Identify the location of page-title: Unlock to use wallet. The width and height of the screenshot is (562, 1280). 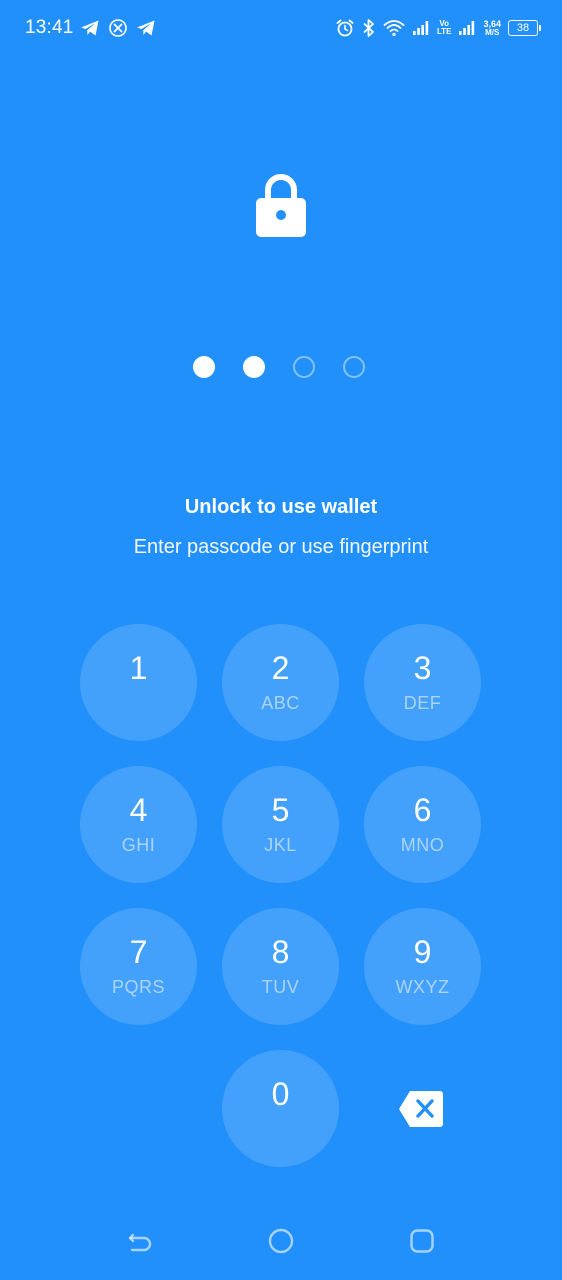
(281, 507).